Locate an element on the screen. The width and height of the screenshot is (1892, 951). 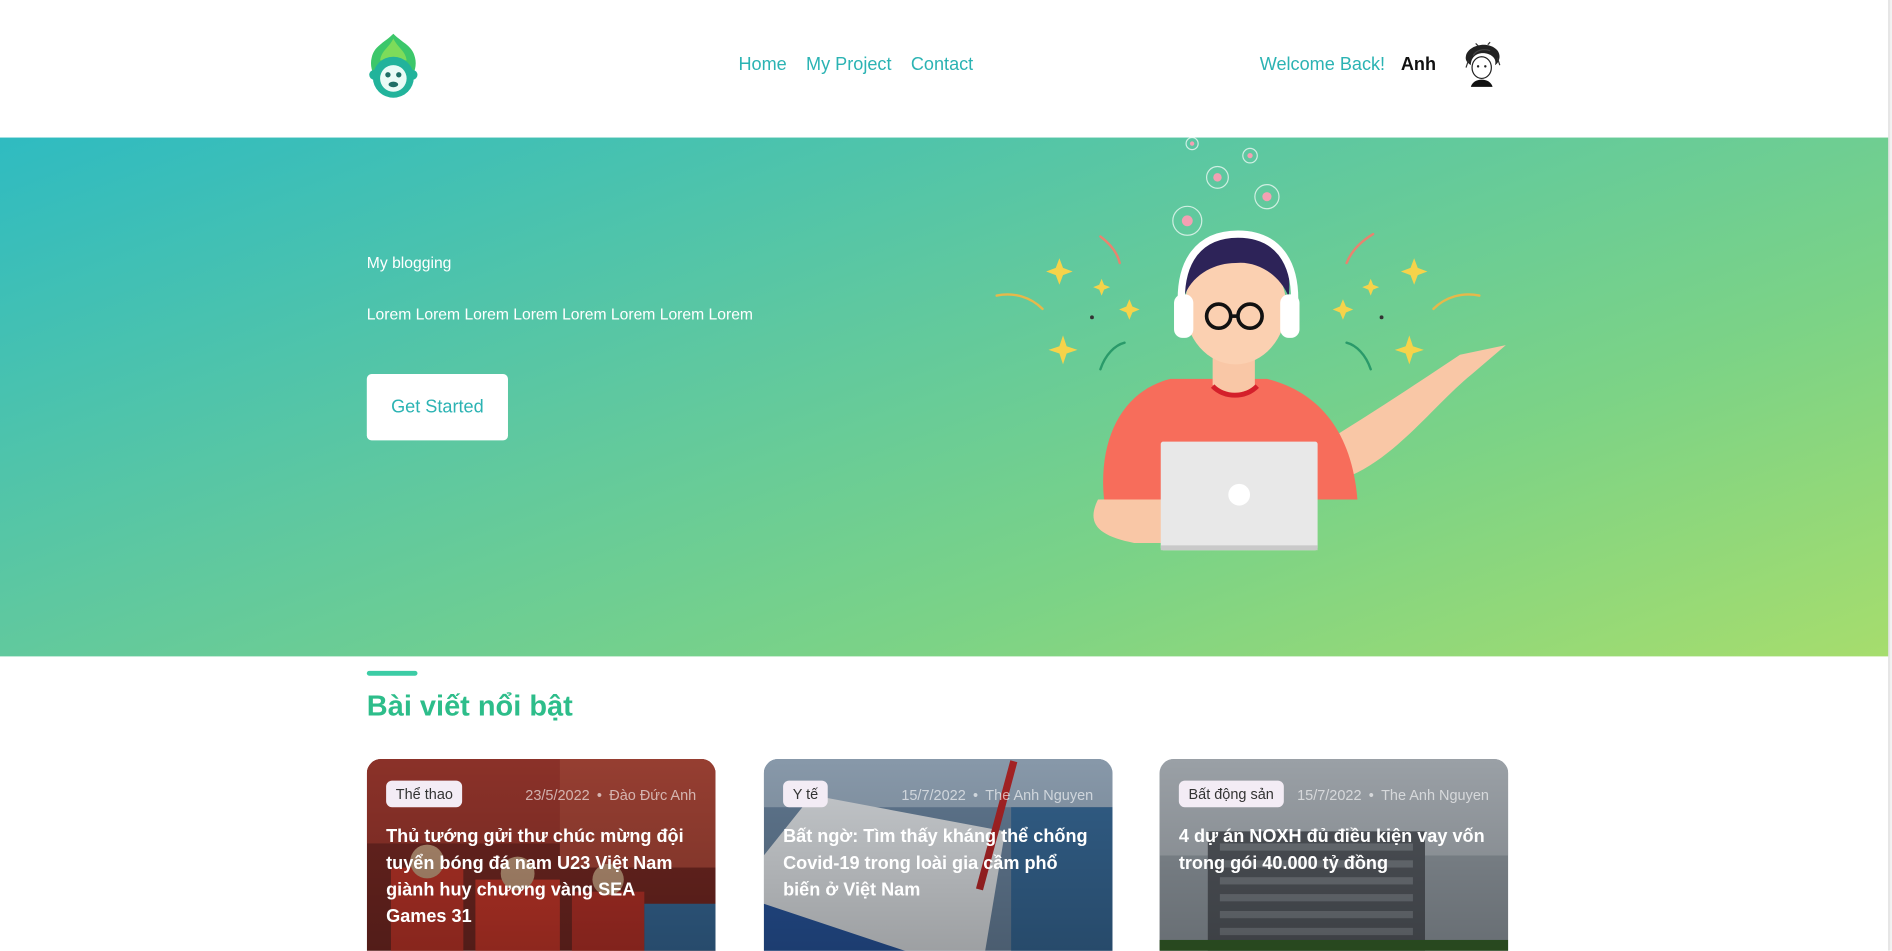
username: Anh is located at coordinates (1418, 65).